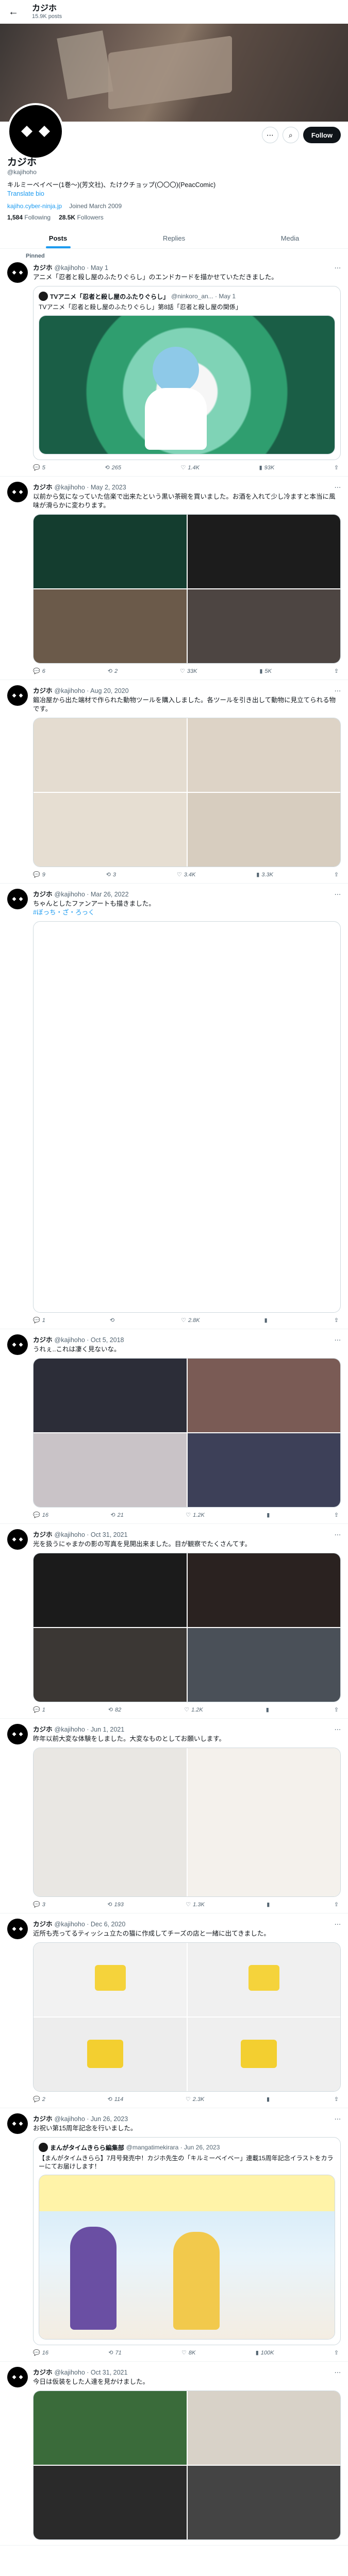 This screenshot has height=2576, width=348. What do you see at coordinates (113, 467) in the screenshot?
I see `retweet-button: ⟲ 265` at bounding box center [113, 467].